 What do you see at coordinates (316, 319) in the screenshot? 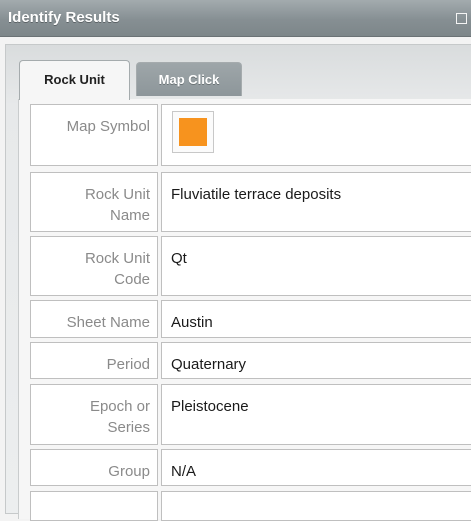
I see `sheet-name-value: Austin` at bounding box center [316, 319].